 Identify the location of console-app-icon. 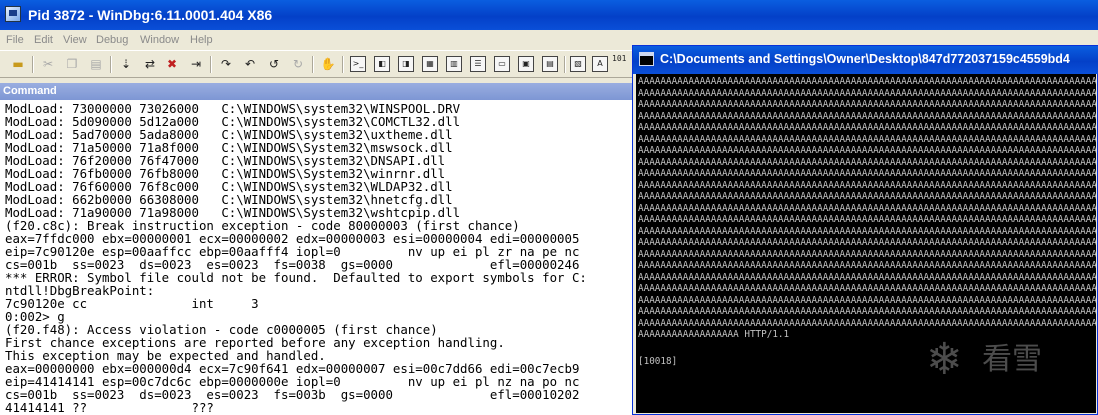
(646, 59).